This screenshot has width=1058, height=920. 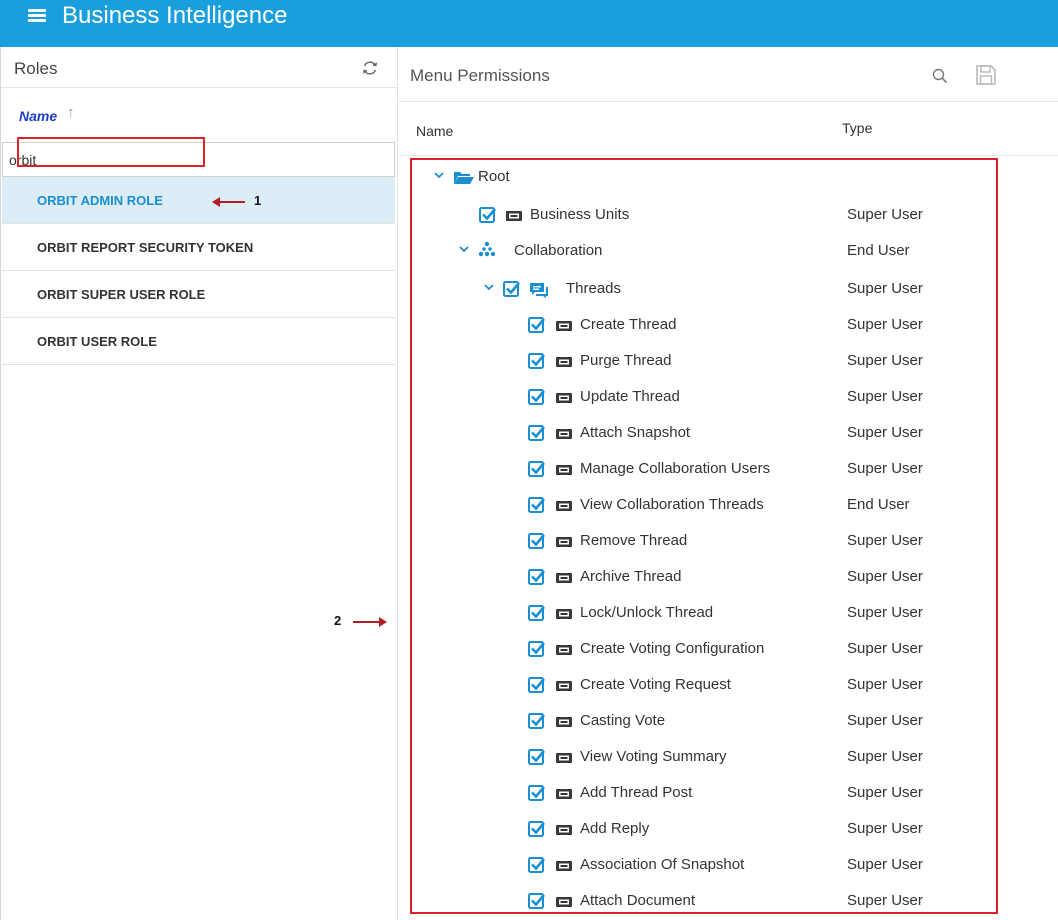 What do you see at coordinates (461, 902) in the screenshot?
I see `tree-node-attach-document: Attach Document Super User` at bounding box center [461, 902].